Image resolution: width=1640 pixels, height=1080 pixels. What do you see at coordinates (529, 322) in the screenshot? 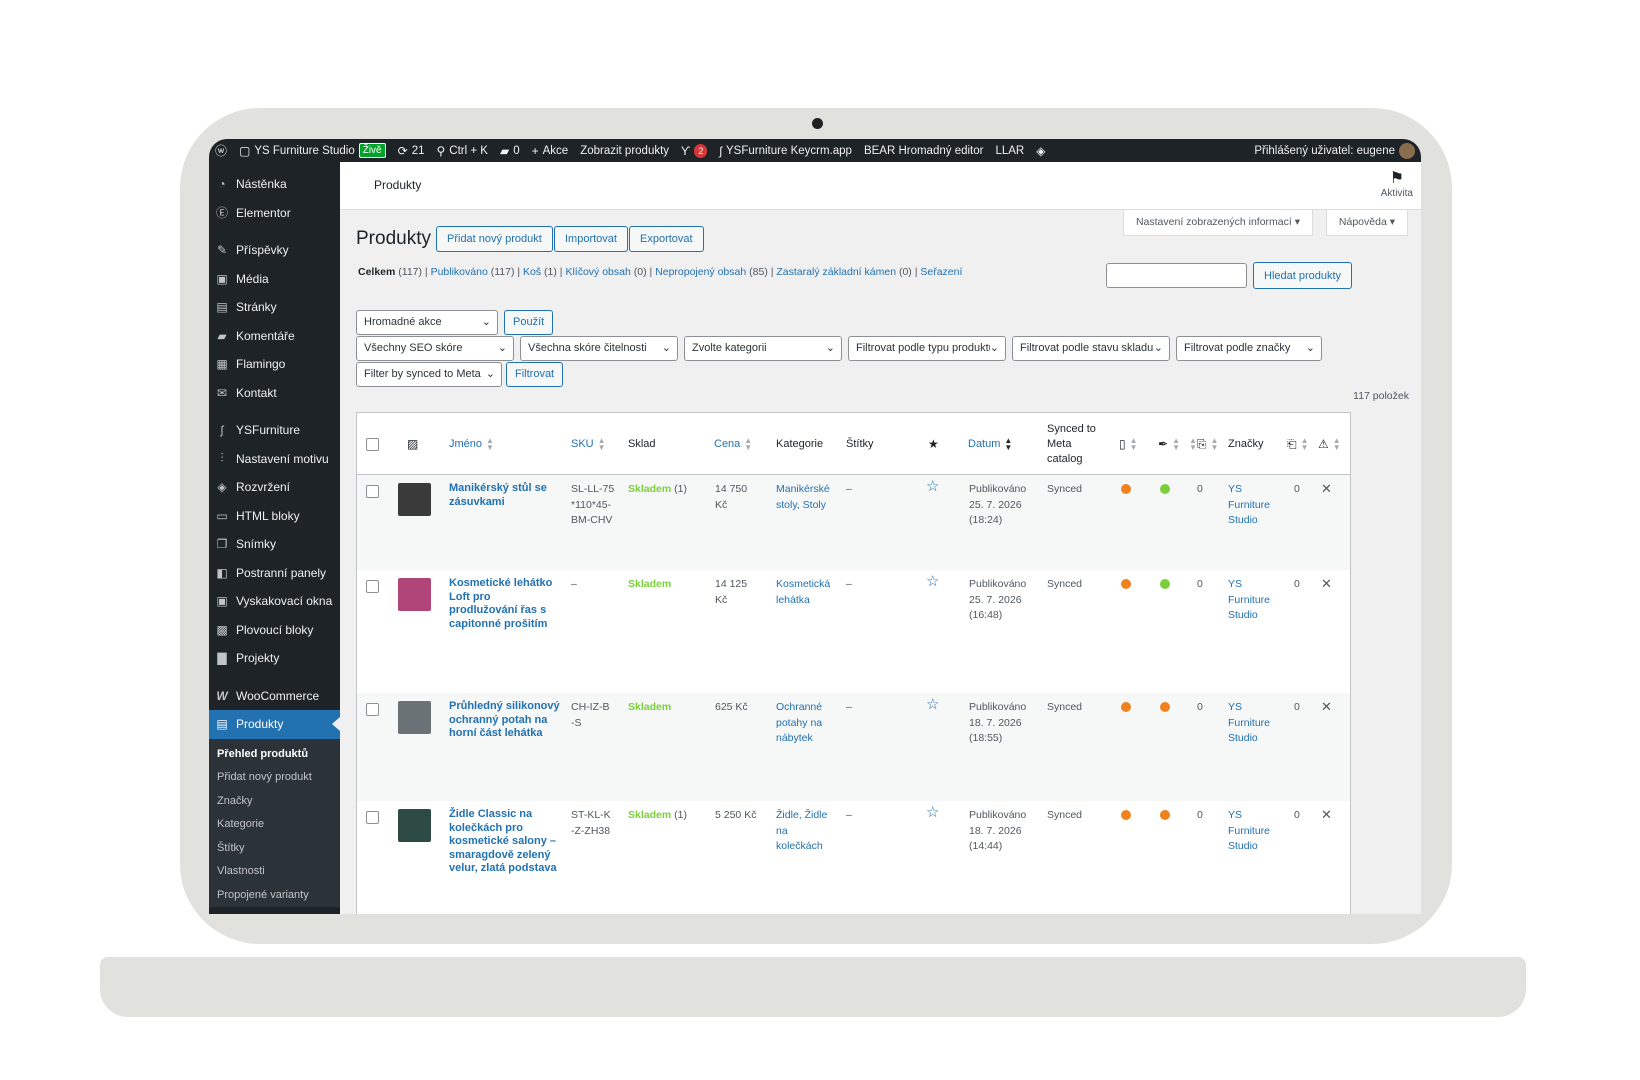
I see `apply-button: Použít` at bounding box center [529, 322].